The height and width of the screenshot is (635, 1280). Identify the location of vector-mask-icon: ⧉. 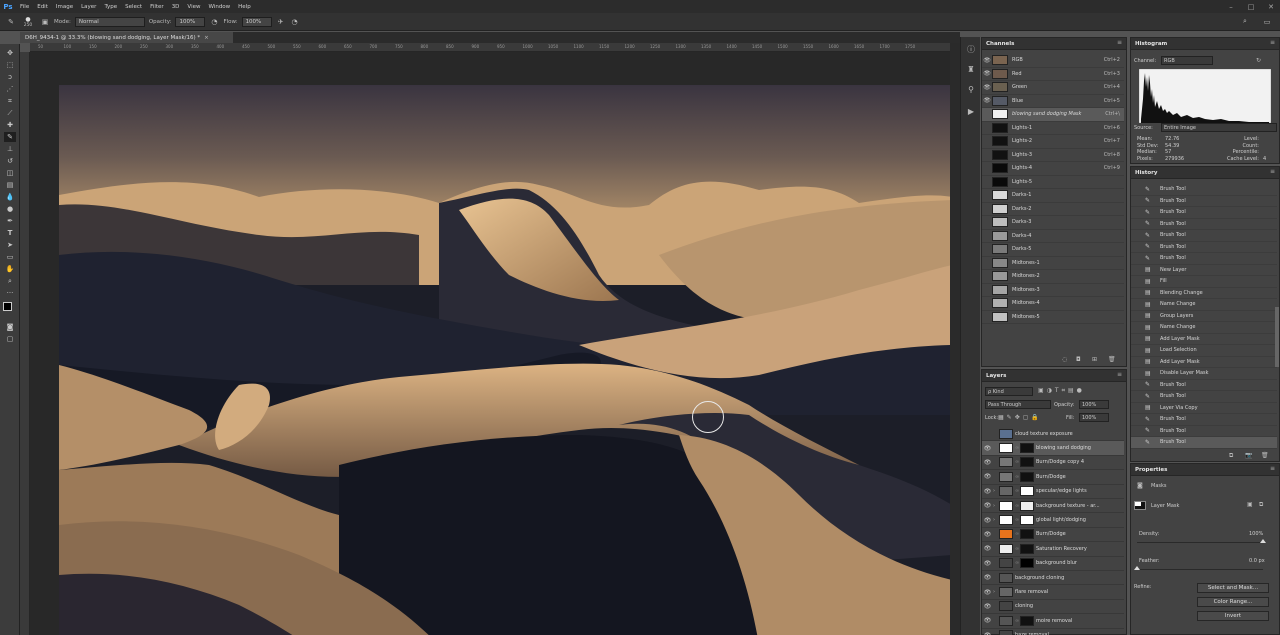
(1261, 505).